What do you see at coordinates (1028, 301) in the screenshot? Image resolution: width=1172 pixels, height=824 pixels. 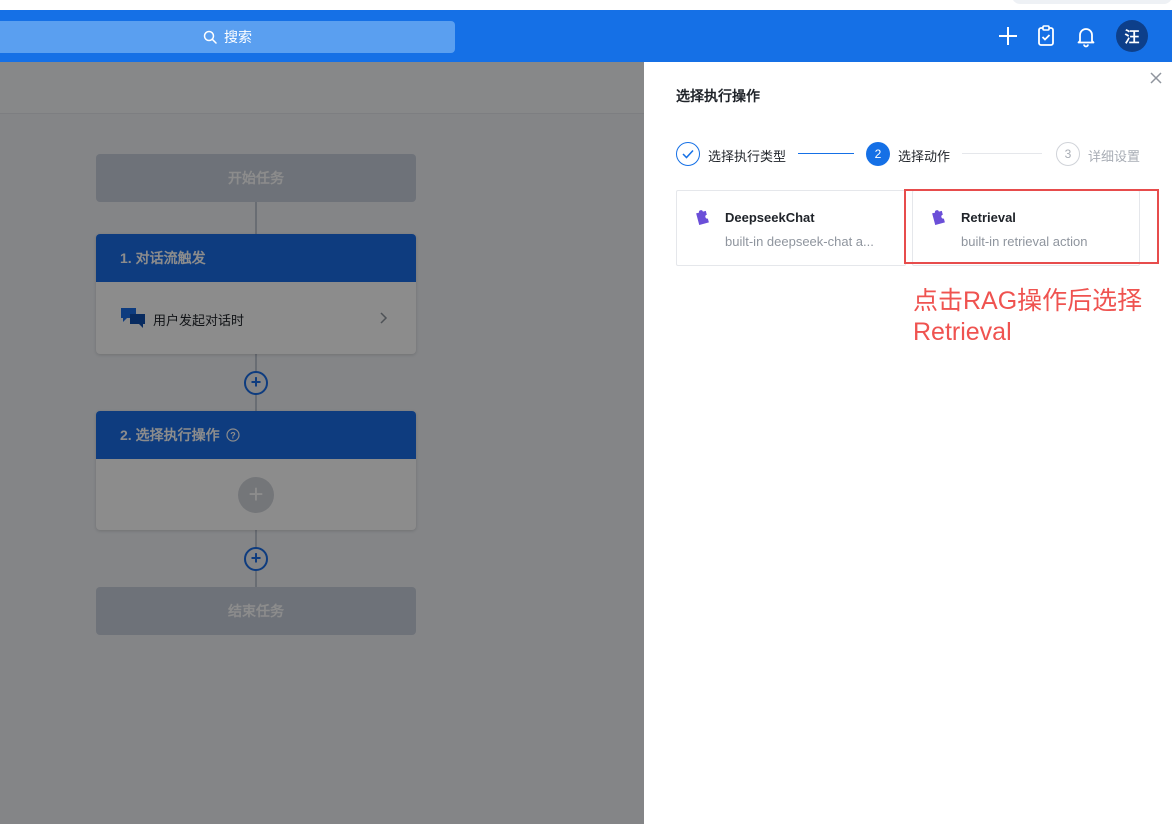 I see `annotation-line-1: 点击RAG操作后选择` at bounding box center [1028, 301].